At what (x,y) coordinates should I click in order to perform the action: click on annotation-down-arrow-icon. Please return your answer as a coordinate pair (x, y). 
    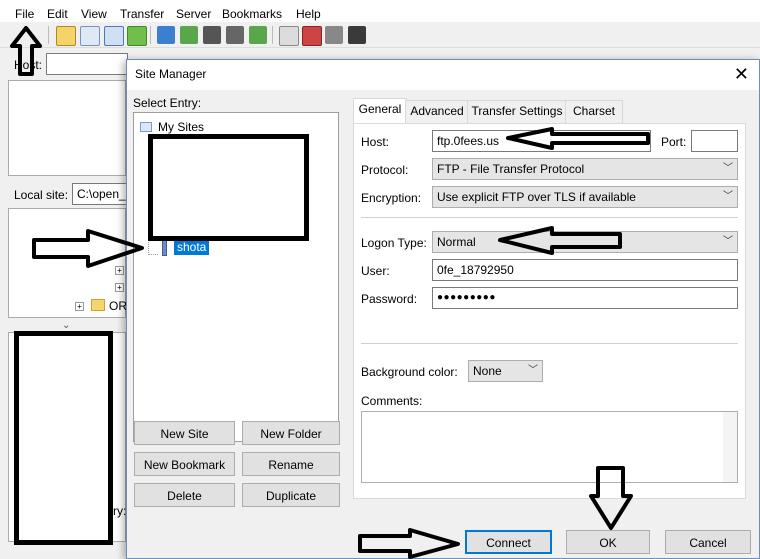
    Looking at the image, I should click on (611, 498).